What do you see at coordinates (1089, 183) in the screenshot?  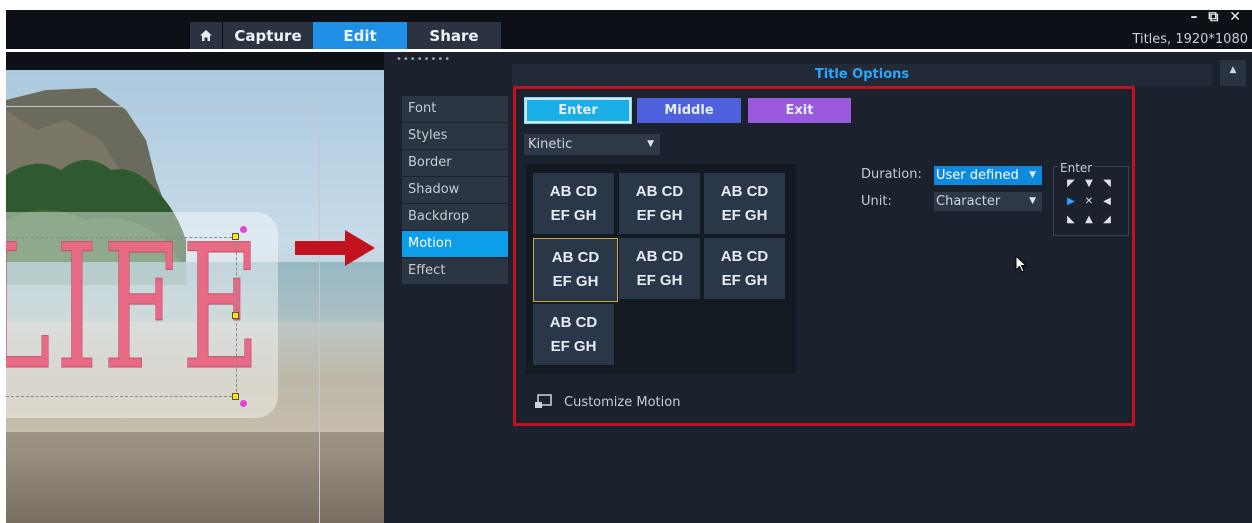 I see `arrow-down-icon: ▼` at bounding box center [1089, 183].